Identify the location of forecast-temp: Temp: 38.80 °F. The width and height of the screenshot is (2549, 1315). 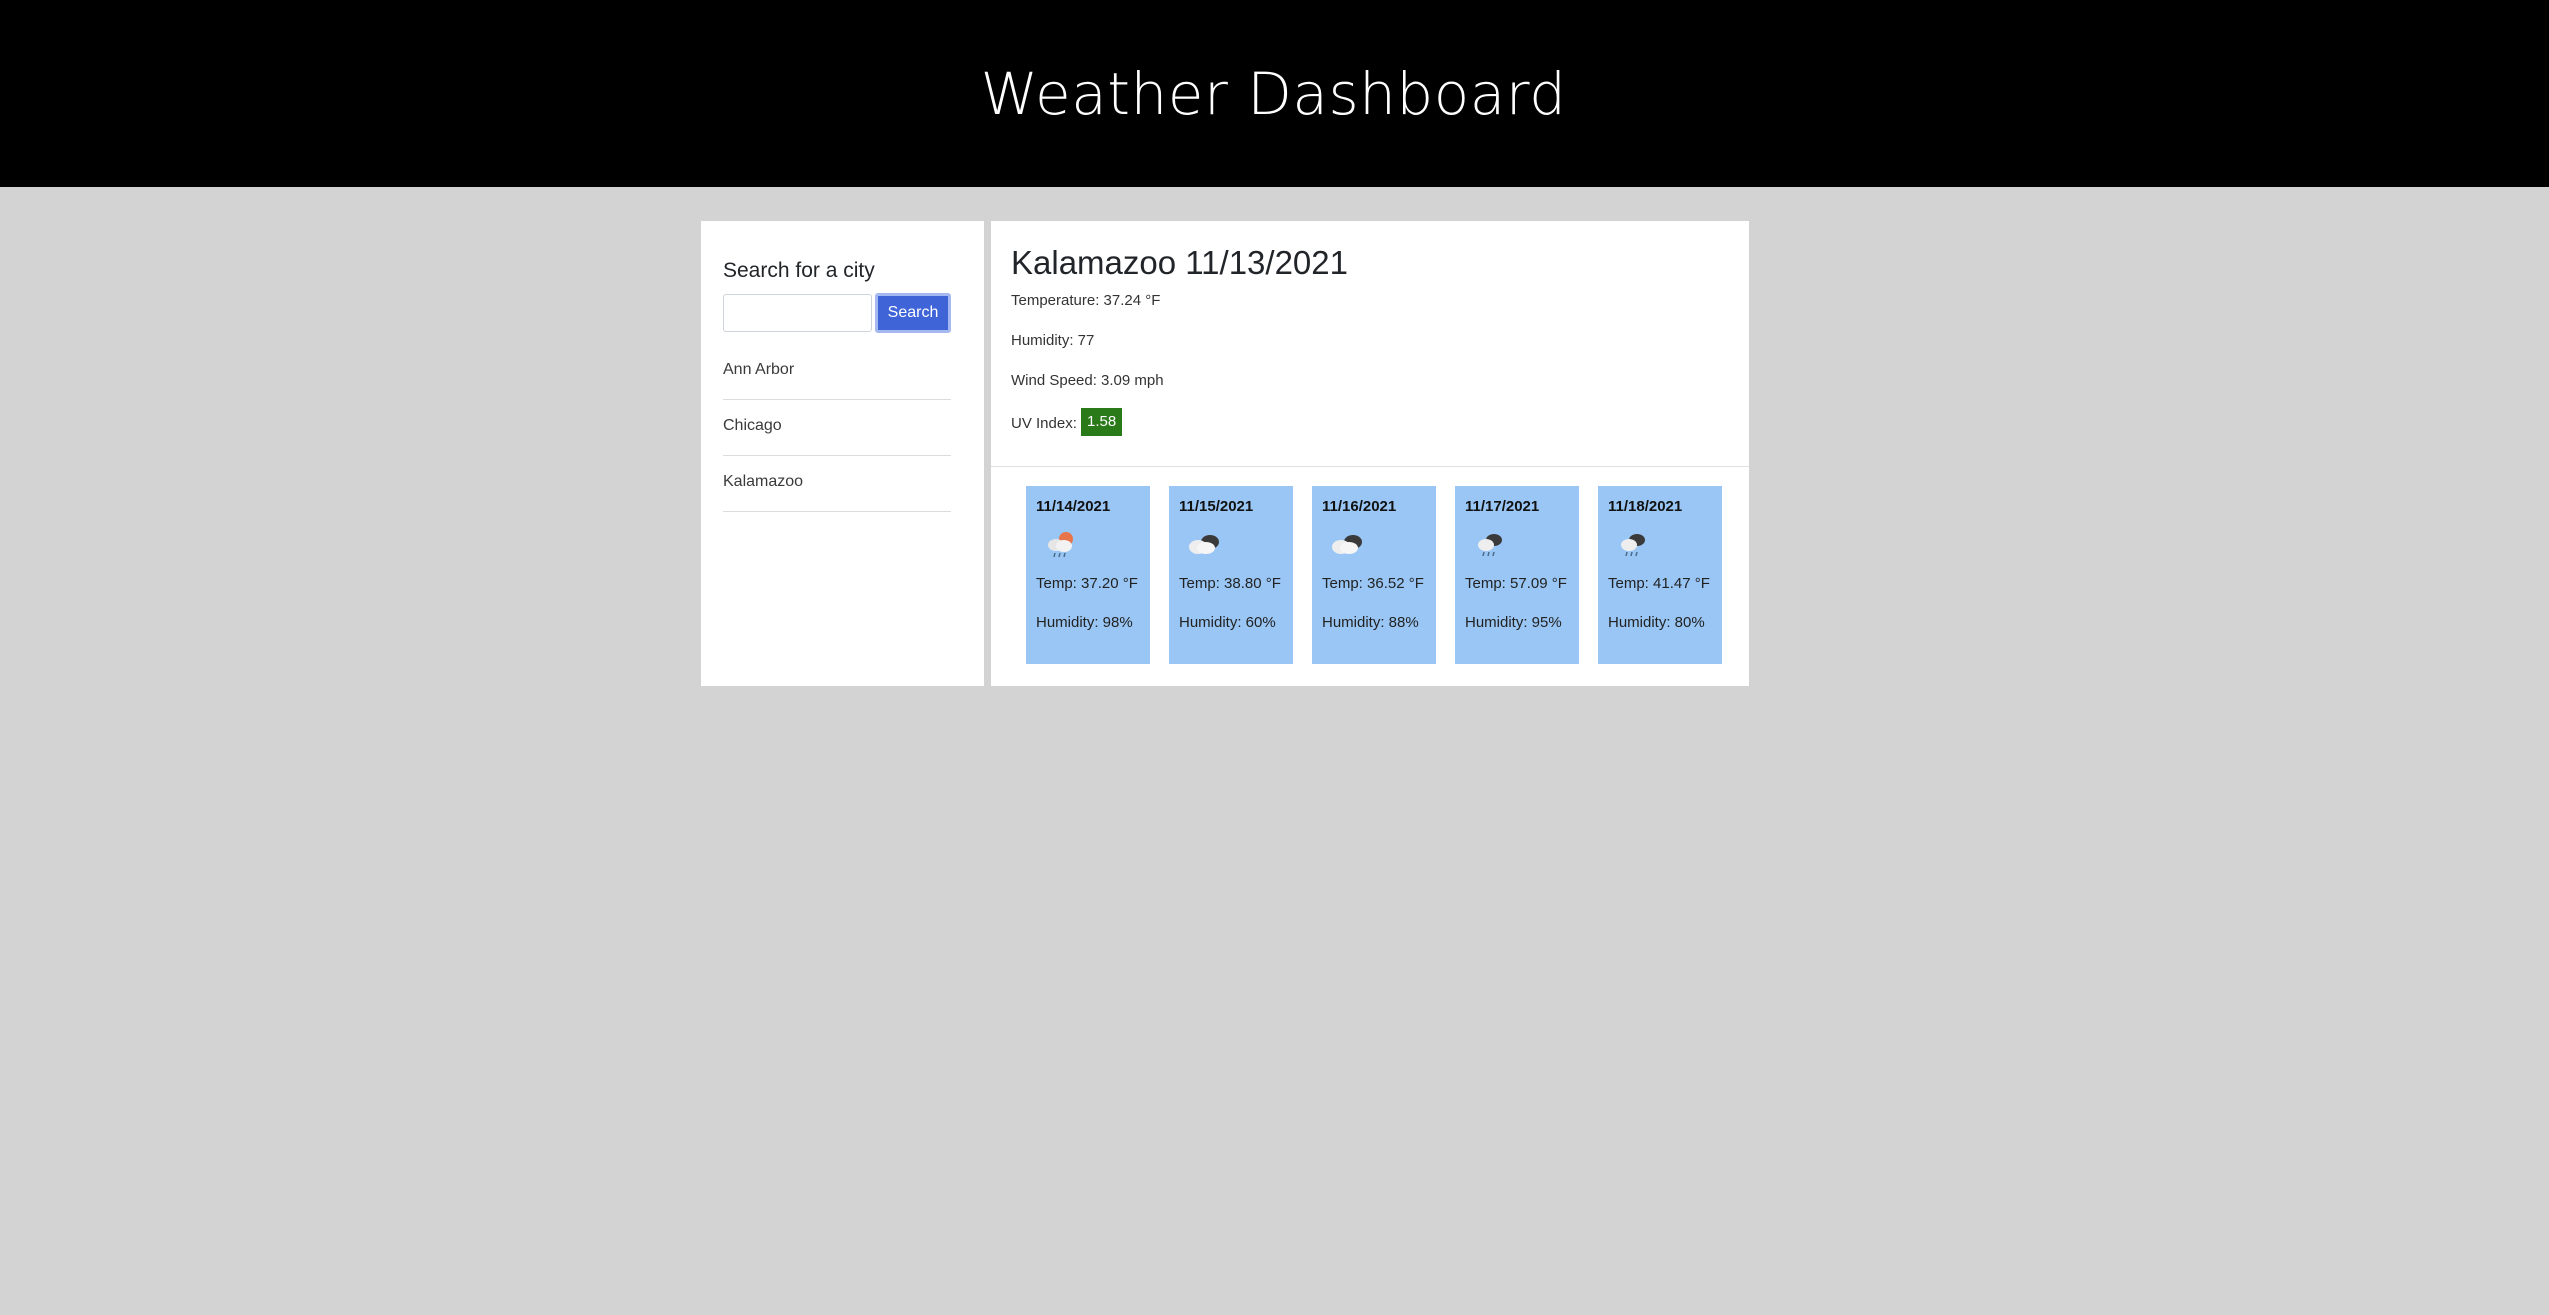
(1230, 583).